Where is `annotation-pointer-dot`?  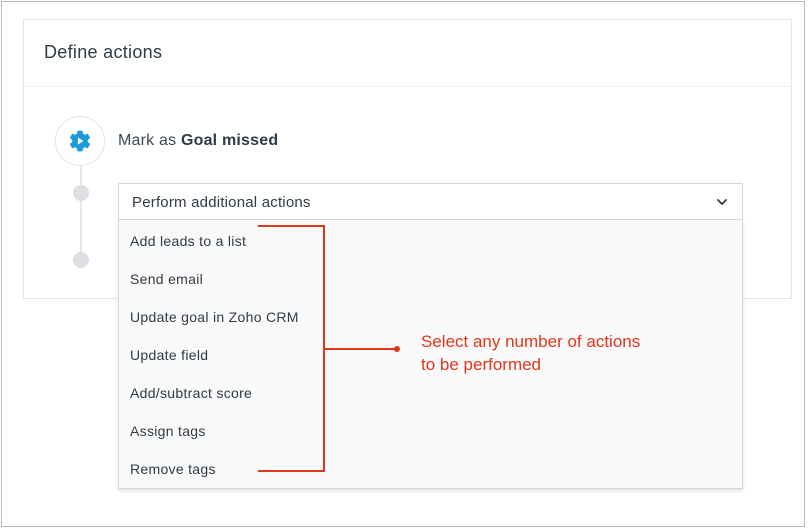
annotation-pointer-dot is located at coordinates (397, 349).